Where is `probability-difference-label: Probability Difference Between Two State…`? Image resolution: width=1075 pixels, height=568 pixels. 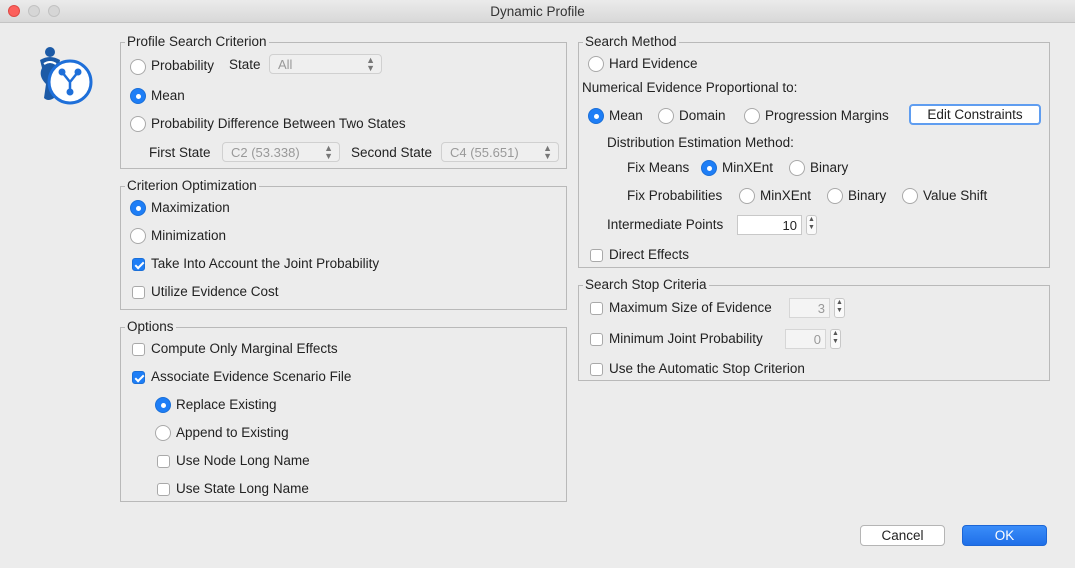
probability-difference-label: Probability Difference Between Two State… is located at coordinates (278, 123).